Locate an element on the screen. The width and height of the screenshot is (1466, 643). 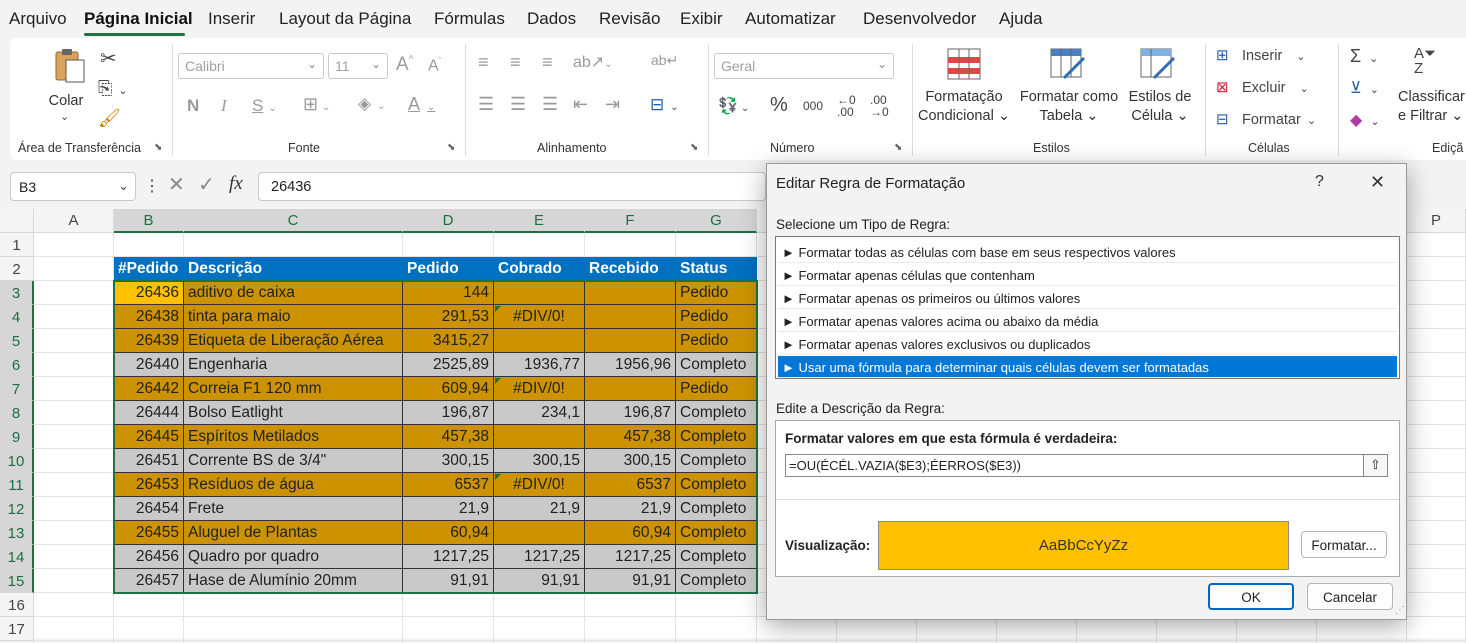
row-header: 13 is located at coordinates (17, 533).